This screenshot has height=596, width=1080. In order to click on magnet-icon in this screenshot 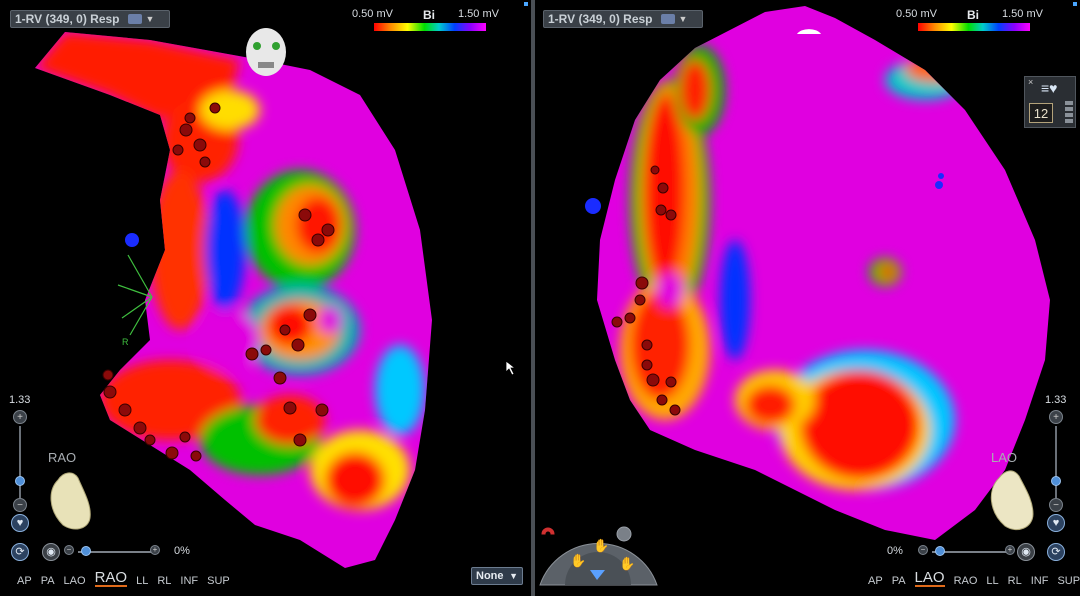, I will do `click(548, 531)`.